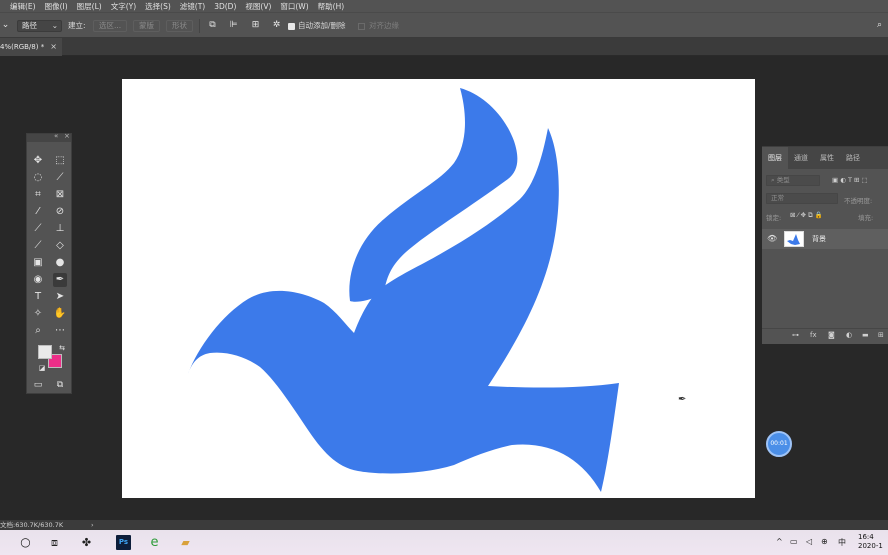 Image resolution: width=888 pixels, height=555 pixels. I want to click on move-tool-icon: ✥, so click(38, 161).